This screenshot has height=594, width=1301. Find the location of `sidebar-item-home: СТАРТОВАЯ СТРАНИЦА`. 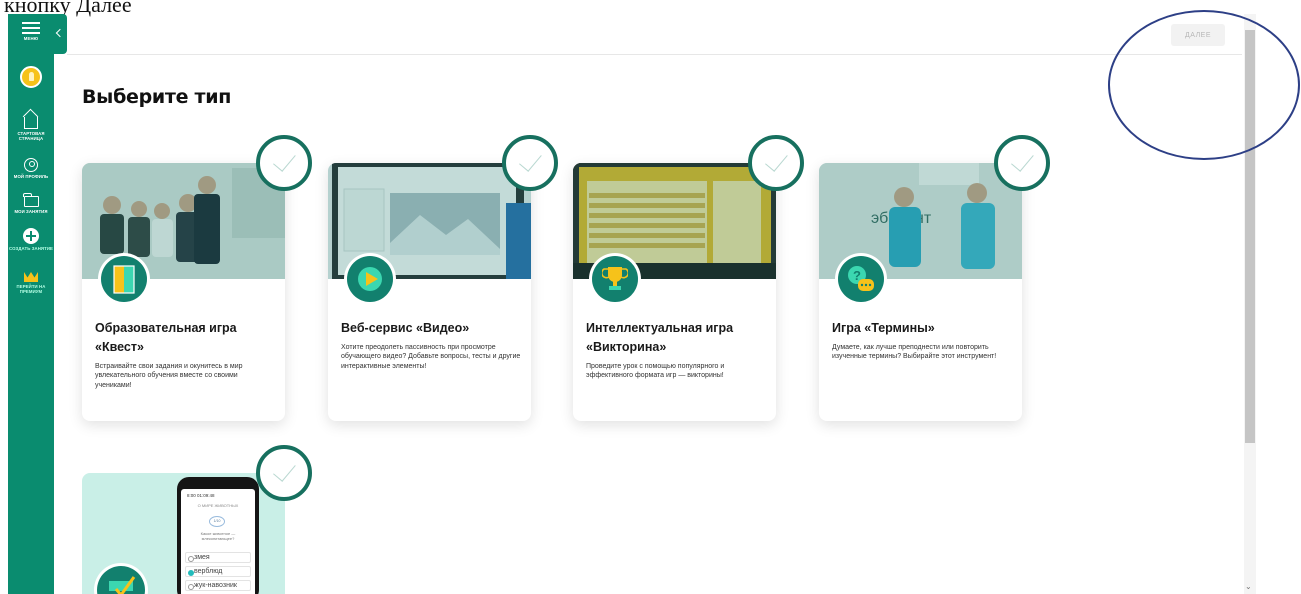

sidebar-item-home: СТАРТОВАЯ СТРАНИЦА is located at coordinates (31, 126).